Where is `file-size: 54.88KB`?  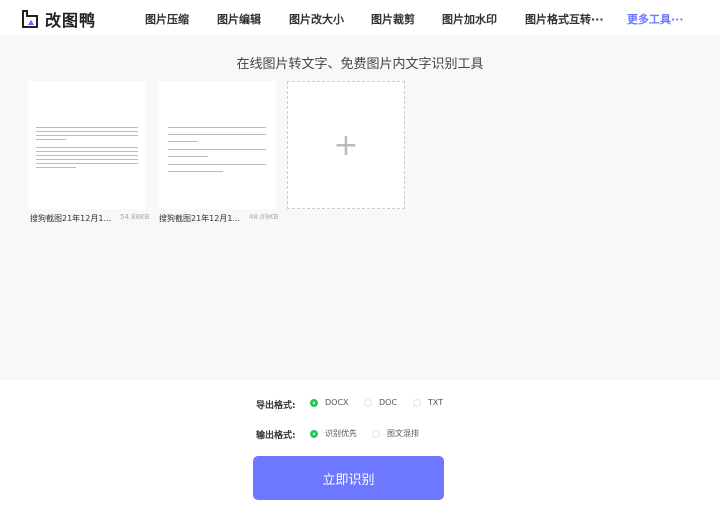
file-size: 54.88KB is located at coordinates (135, 217).